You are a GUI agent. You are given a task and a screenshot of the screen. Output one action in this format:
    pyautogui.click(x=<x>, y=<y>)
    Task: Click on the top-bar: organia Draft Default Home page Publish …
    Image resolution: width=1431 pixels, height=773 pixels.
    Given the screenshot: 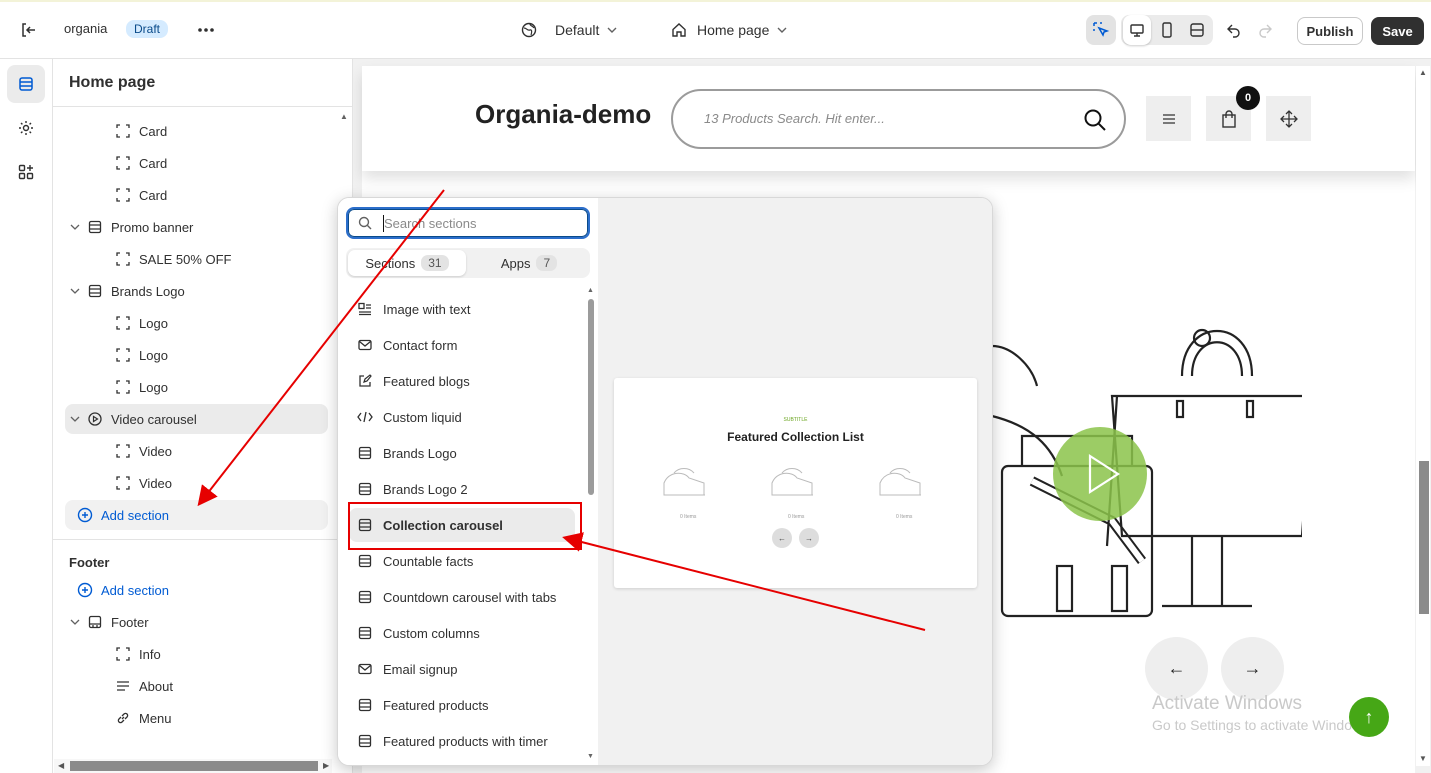 What is the action you would take?
    pyautogui.click(x=715, y=29)
    